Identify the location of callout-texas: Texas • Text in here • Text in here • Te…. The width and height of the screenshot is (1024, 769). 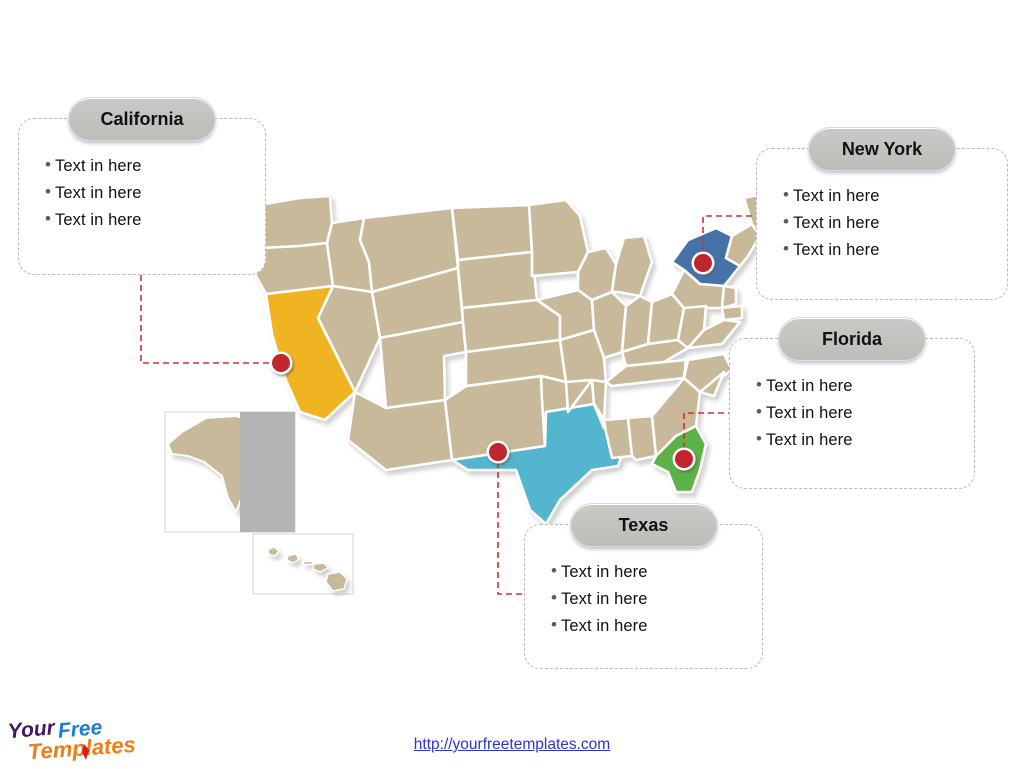
(643, 586).